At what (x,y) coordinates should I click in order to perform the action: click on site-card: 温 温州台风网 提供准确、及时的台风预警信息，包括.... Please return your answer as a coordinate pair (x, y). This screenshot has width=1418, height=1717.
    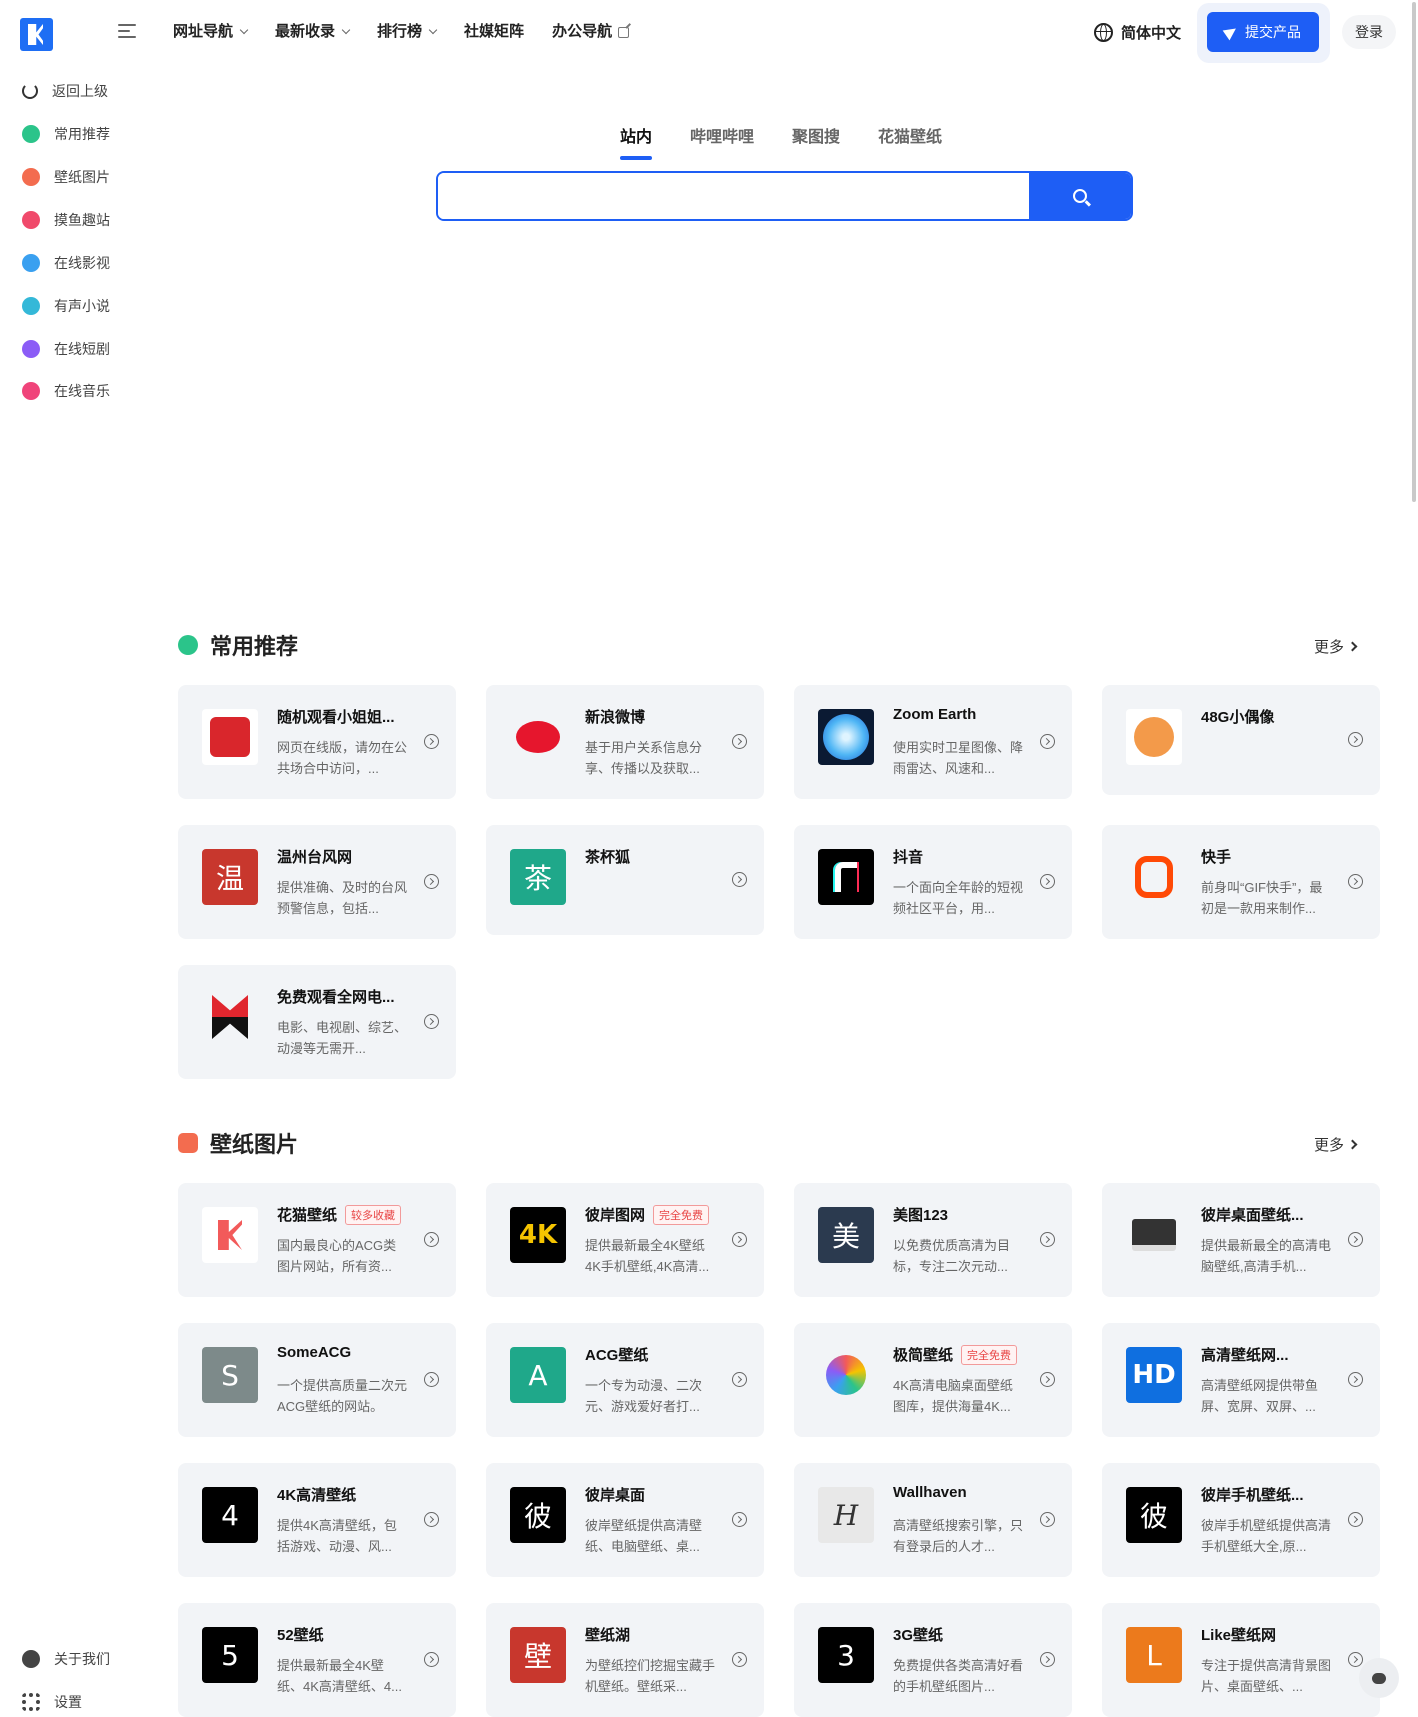
    Looking at the image, I should click on (317, 882).